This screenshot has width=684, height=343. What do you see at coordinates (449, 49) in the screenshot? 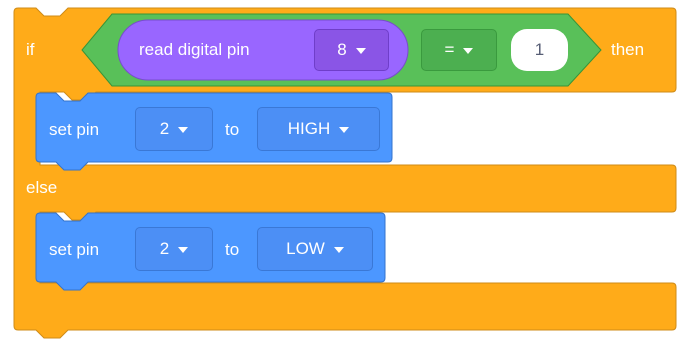
I see `operator-value: =` at bounding box center [449, 49].